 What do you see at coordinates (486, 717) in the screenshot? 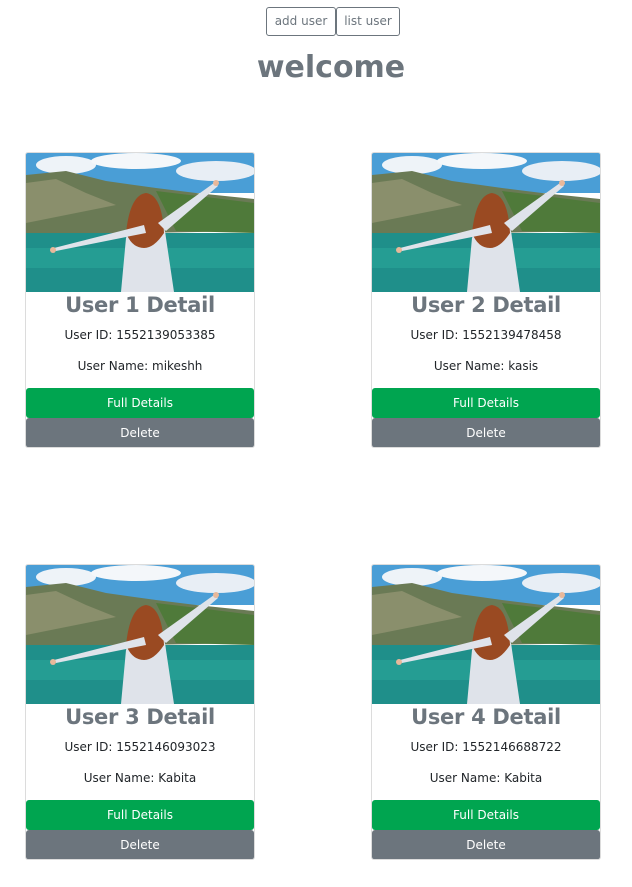
I see `card-title: User 4 Detail` at bounding box center [486, 717].